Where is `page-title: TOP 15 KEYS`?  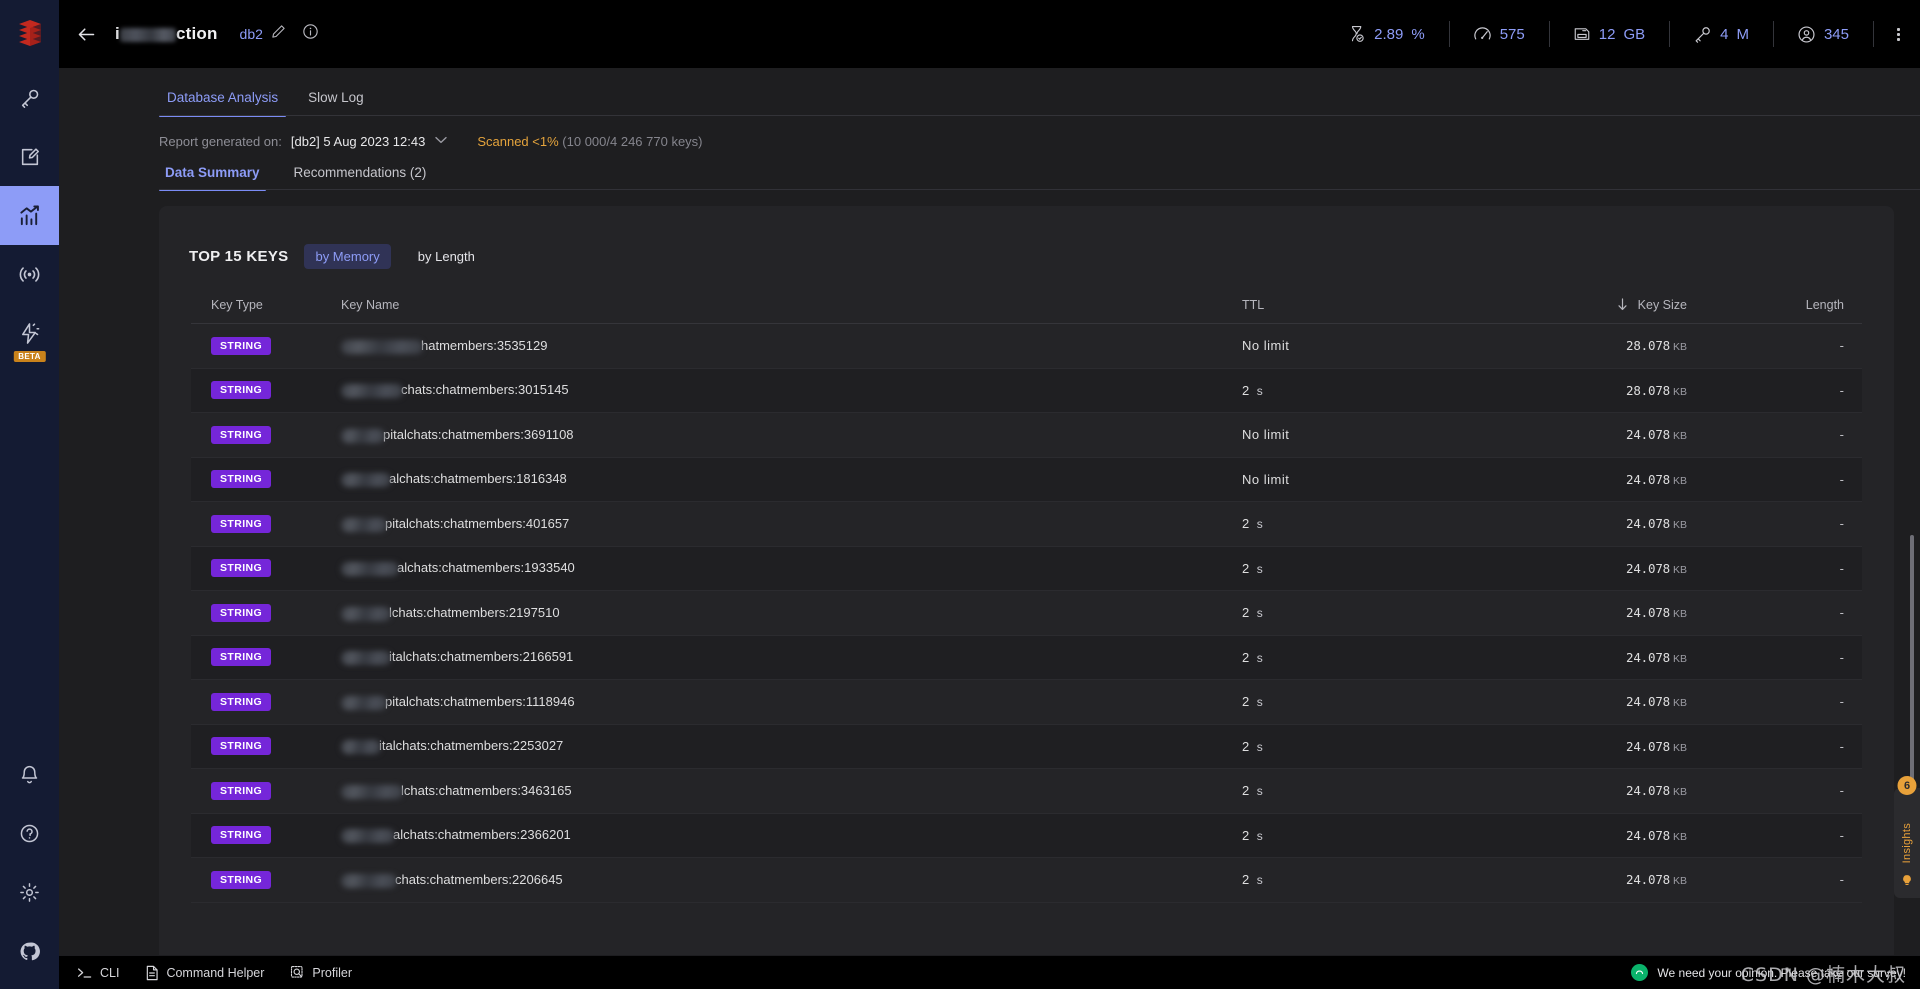
page-title: TOP 15 KEYS is located at coordinates (239, 256).